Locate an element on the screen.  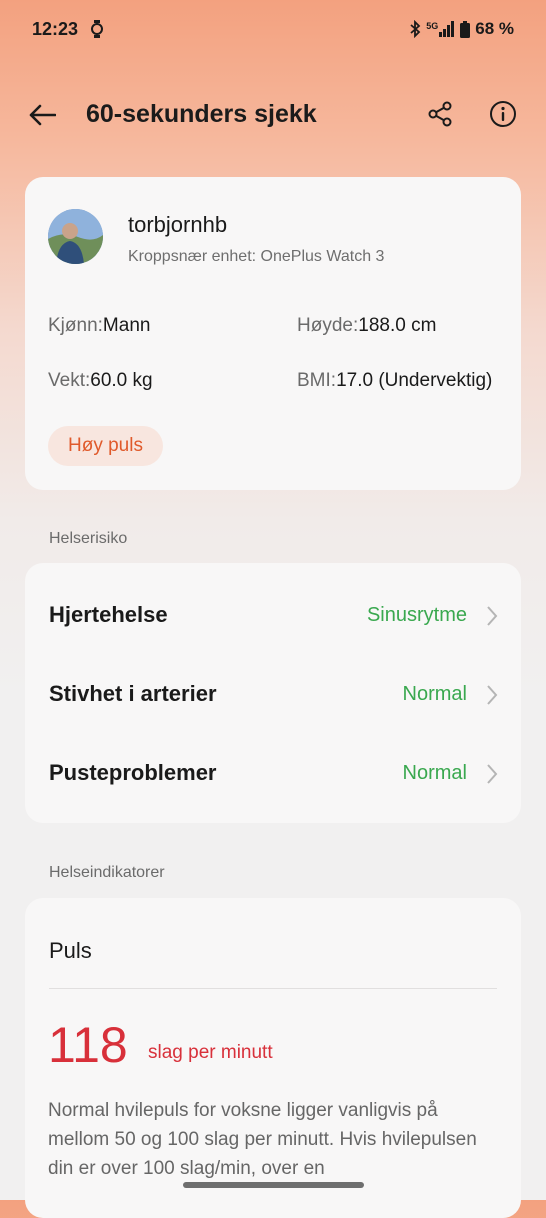
pulse-unit: slag per minutt is located at coordinates (210, 1052).